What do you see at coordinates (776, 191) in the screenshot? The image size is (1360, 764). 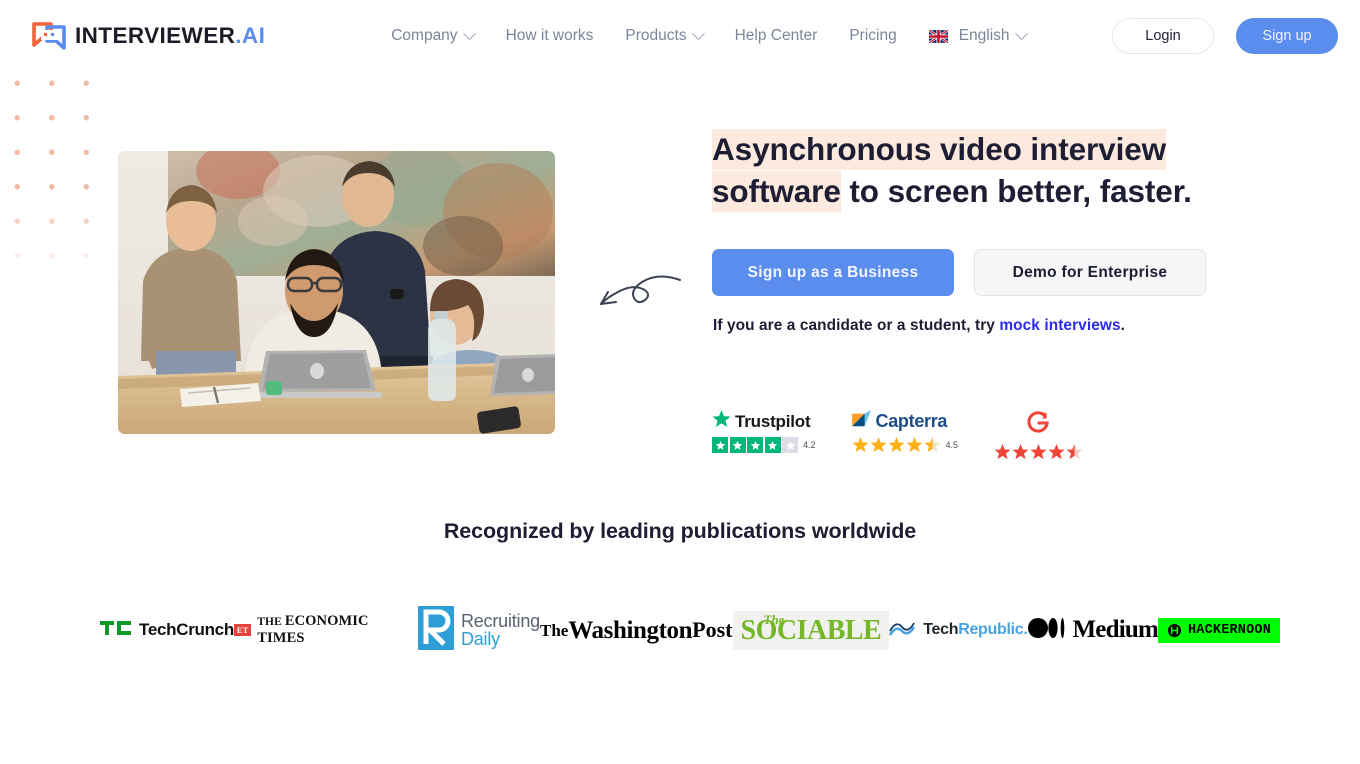 I see `headline-highlight-line2: software` at bounding box center [776, 191].